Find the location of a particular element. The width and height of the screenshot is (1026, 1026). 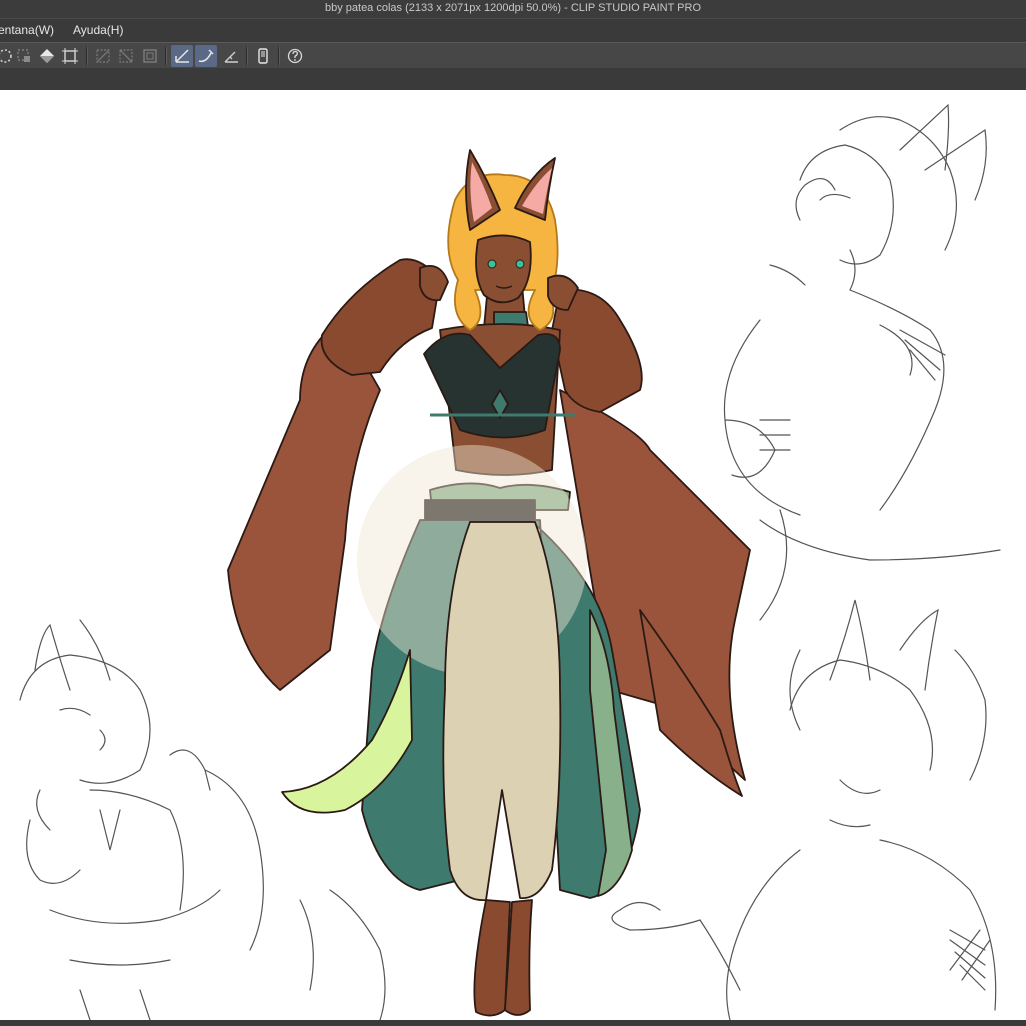

device-button is located at coordinates (263, 56).